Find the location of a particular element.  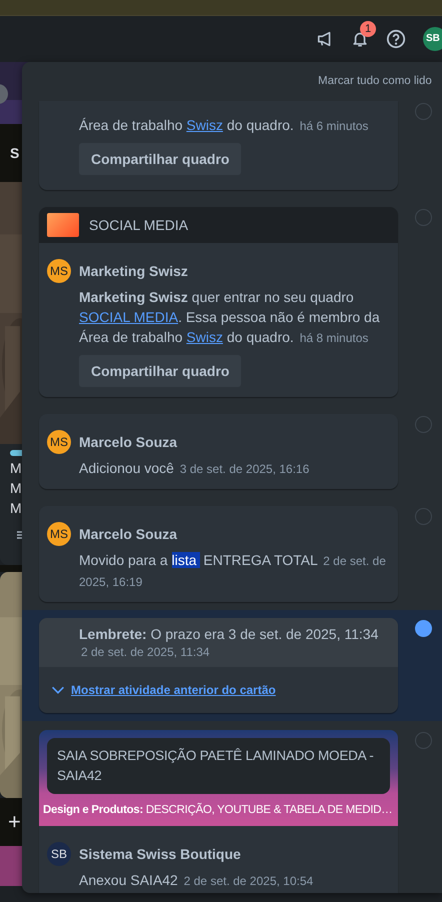

notification-text: Anexou SAIA42 2 de set. de 2025, 10:54 is located at coordinates (196, 880).